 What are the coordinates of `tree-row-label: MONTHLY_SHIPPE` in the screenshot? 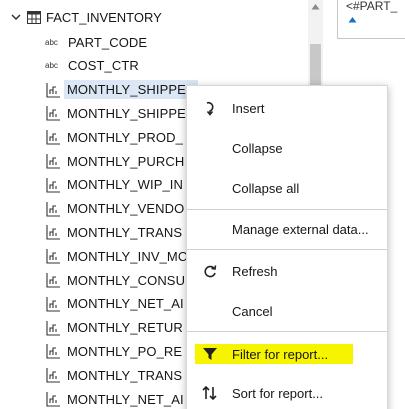 It's located at (126, 113).